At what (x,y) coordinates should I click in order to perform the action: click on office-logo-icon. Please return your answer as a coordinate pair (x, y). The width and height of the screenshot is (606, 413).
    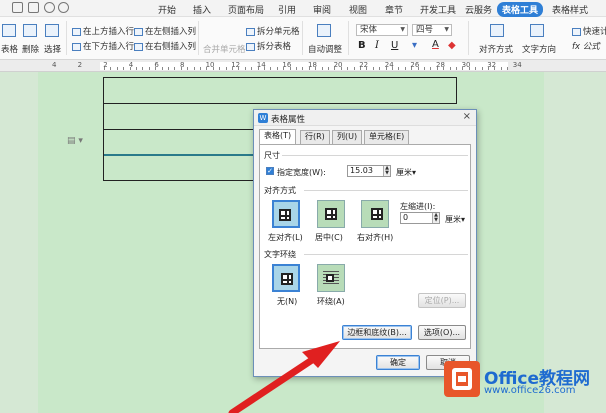
    Looking at the image, I should click on (462, 379).